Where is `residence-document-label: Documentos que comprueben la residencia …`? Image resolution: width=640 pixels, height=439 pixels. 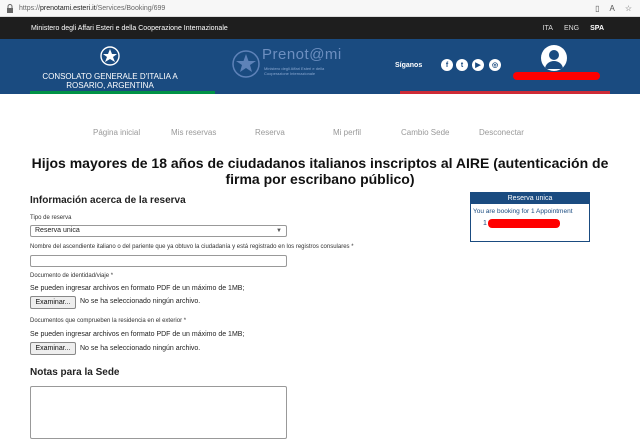
residence-document-label: Documentos que comprueben la residencia … is located at coordinates (108, 321).